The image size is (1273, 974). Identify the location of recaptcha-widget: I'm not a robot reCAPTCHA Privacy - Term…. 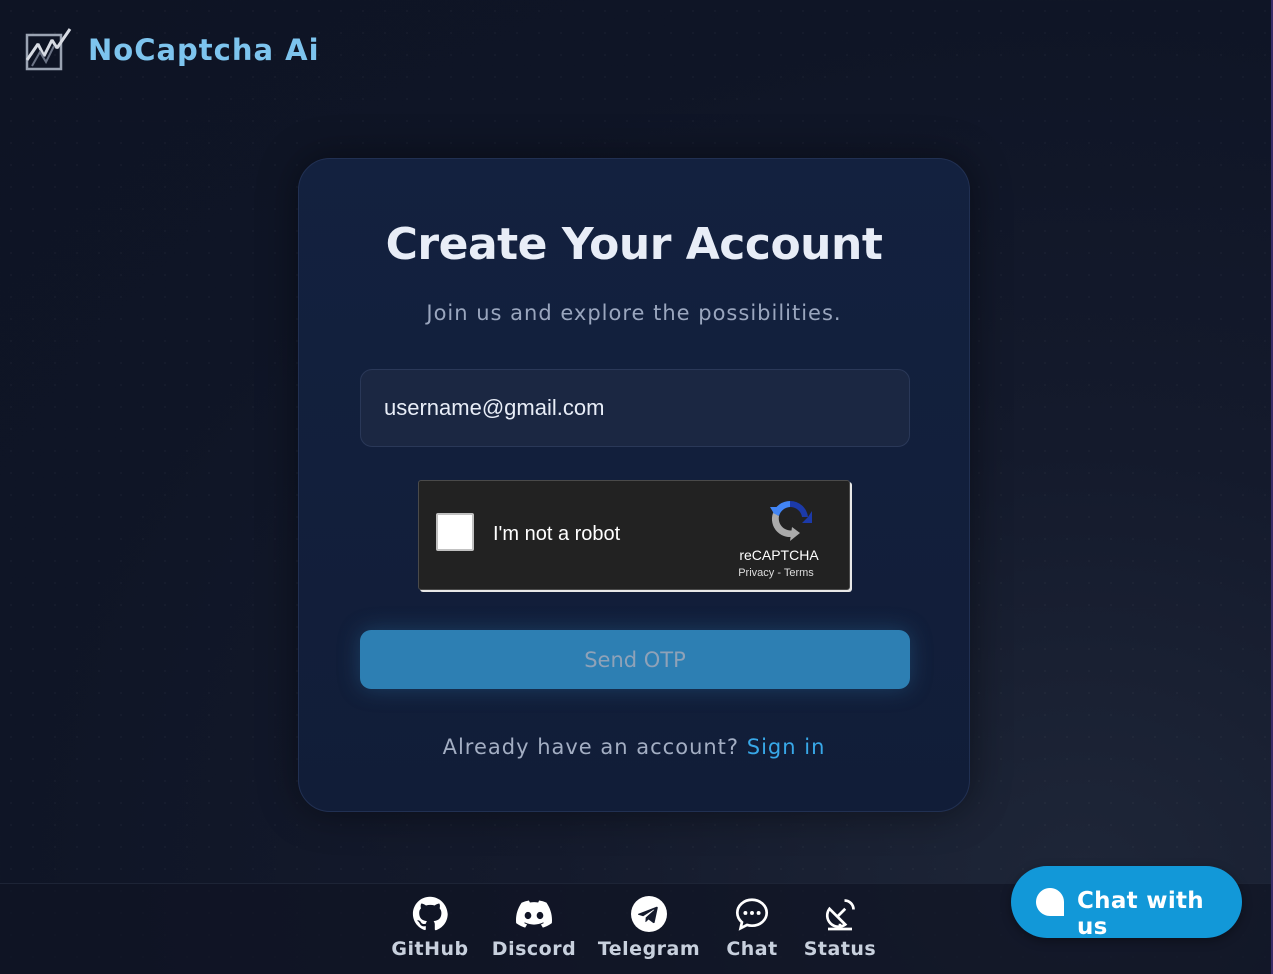
(634, 535).